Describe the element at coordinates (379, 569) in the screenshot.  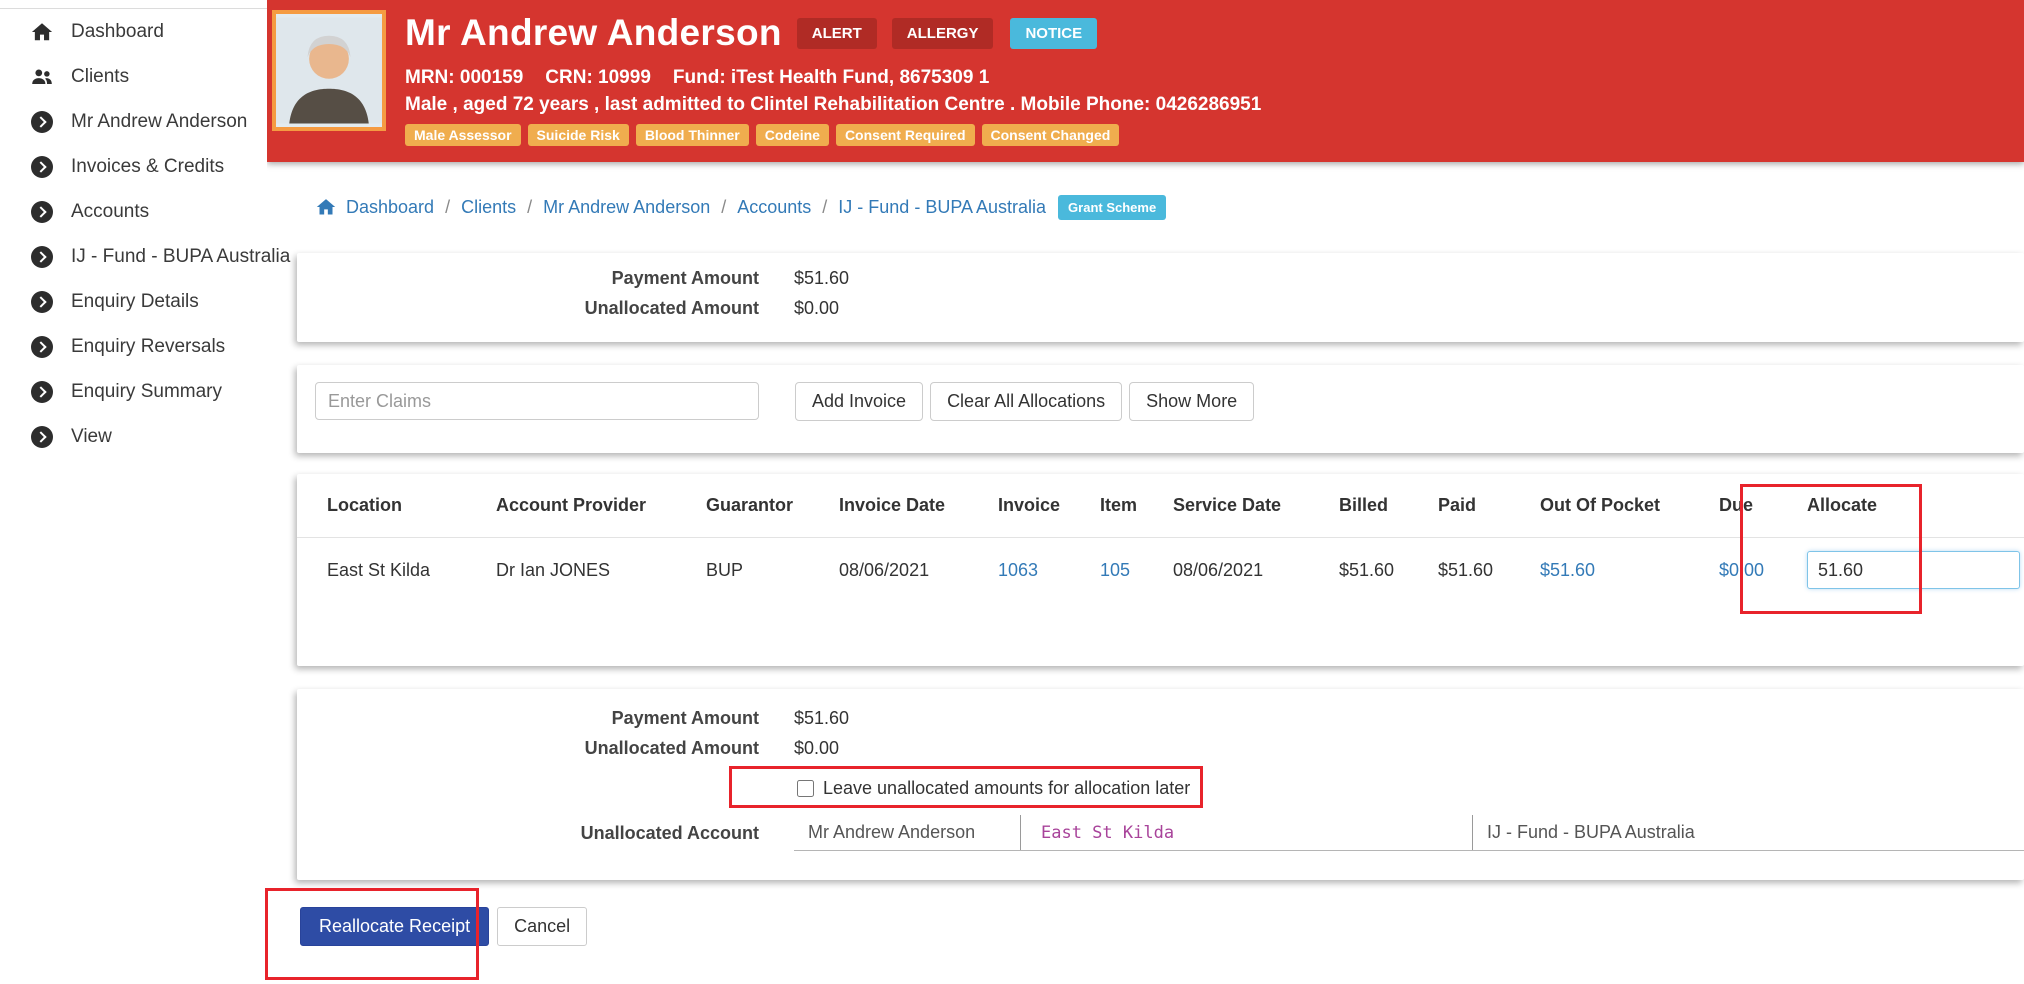
I see `cell-location: East St Kilda` at that location.